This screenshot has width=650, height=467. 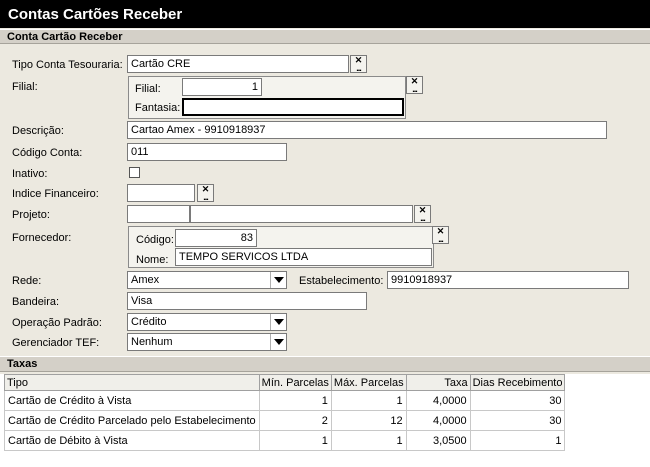 What do you see at coordinates (238, 64) in the screenshot?
I see `tipo-conta-field: Cartão CRE` at bounding box center [238, 64].